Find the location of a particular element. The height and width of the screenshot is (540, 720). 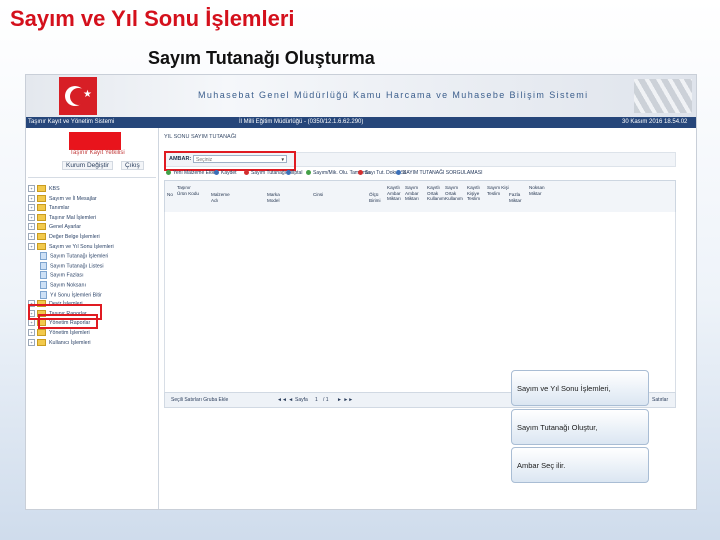

tree-item-label: Tanımlar is located at coordinates (59, 208).